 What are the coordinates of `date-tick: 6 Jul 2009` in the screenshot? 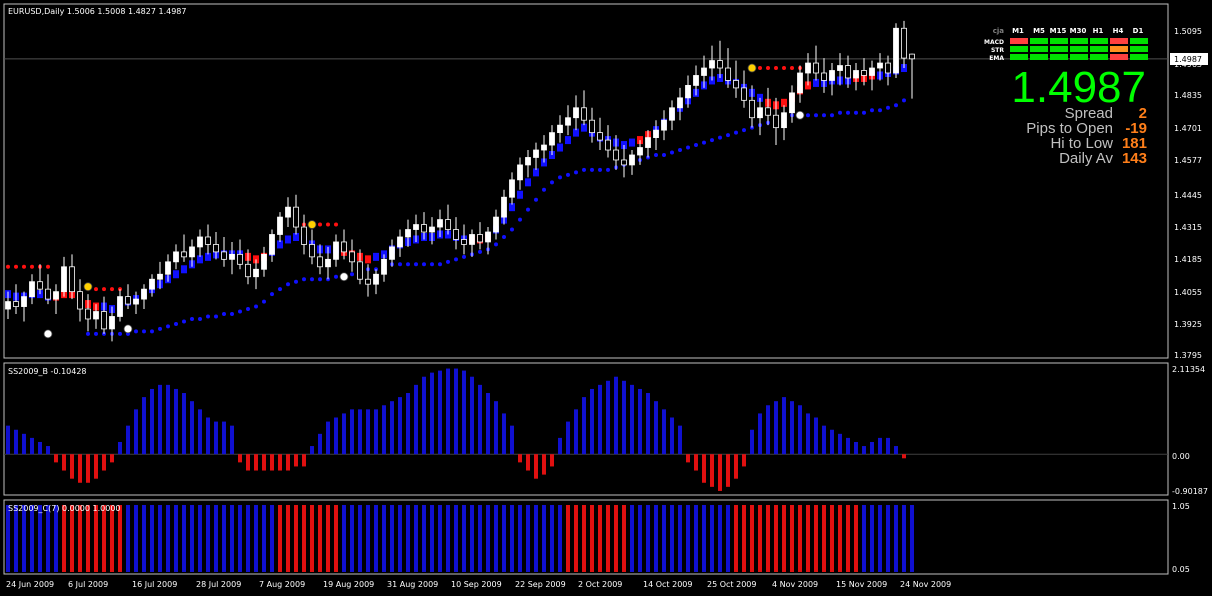 It's located at (88, 584).